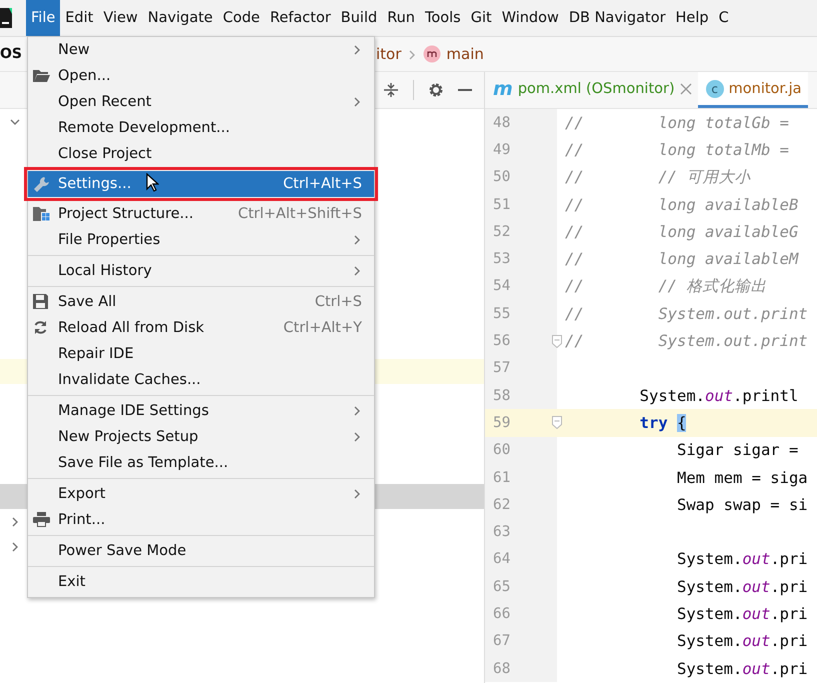  What do you see at coordinates (501, 422) in the screenshot?
I see `line-number: 59` at bounding box center [501, 422].